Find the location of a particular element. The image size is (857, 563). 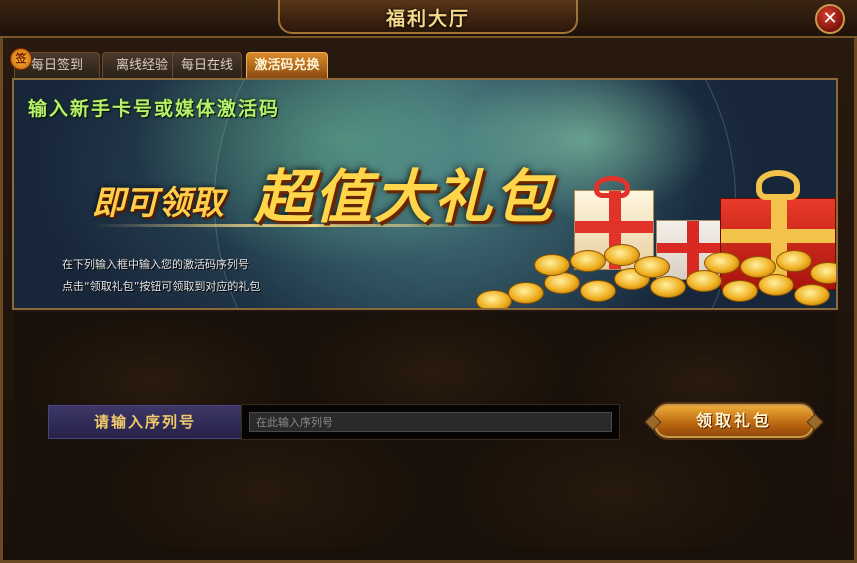

serial-input is located at coordinates (430, 422).